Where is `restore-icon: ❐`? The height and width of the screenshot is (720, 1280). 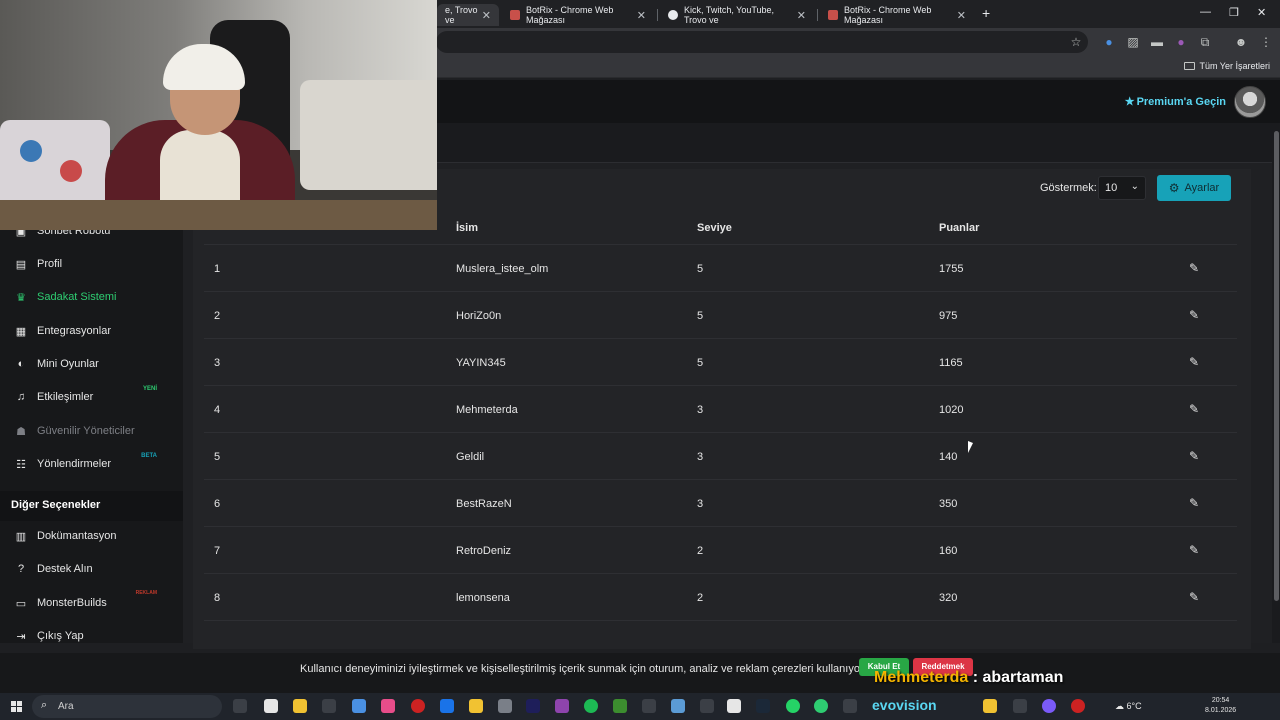 restore-icon: ❐ is located at coordinates (1234, 12).